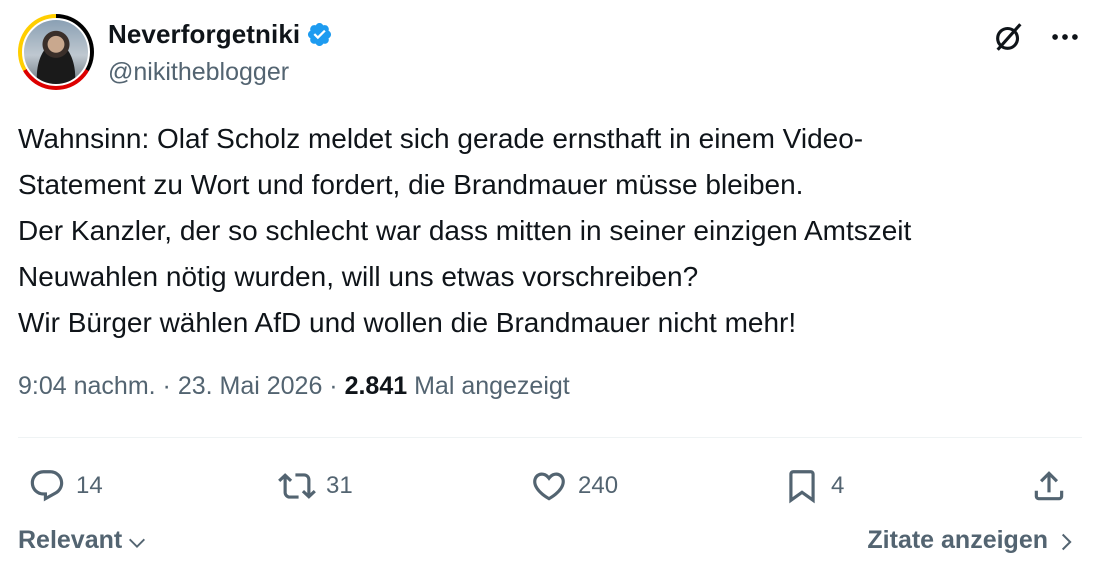  Describe the element at coordinates (250, 386) in the screenshot. I see `tweet-date: 23. Mai 2026` at that location.